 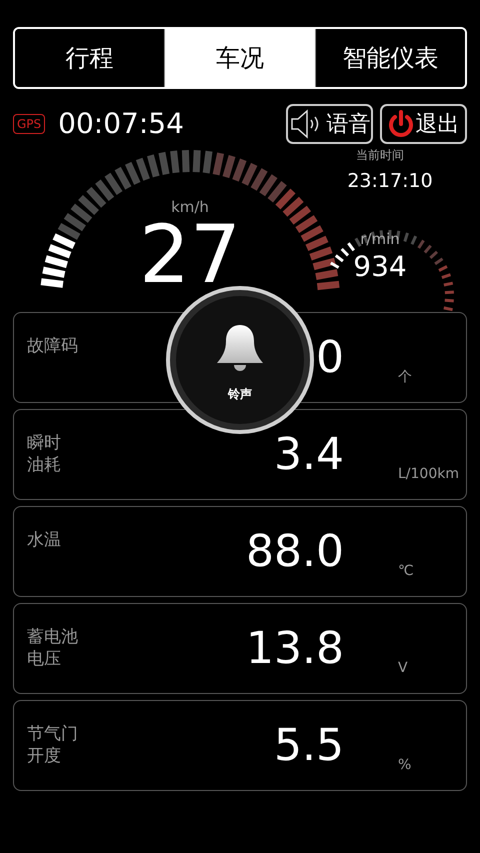 I want to click on rpm-value: 934, so click(x=380, y=267).